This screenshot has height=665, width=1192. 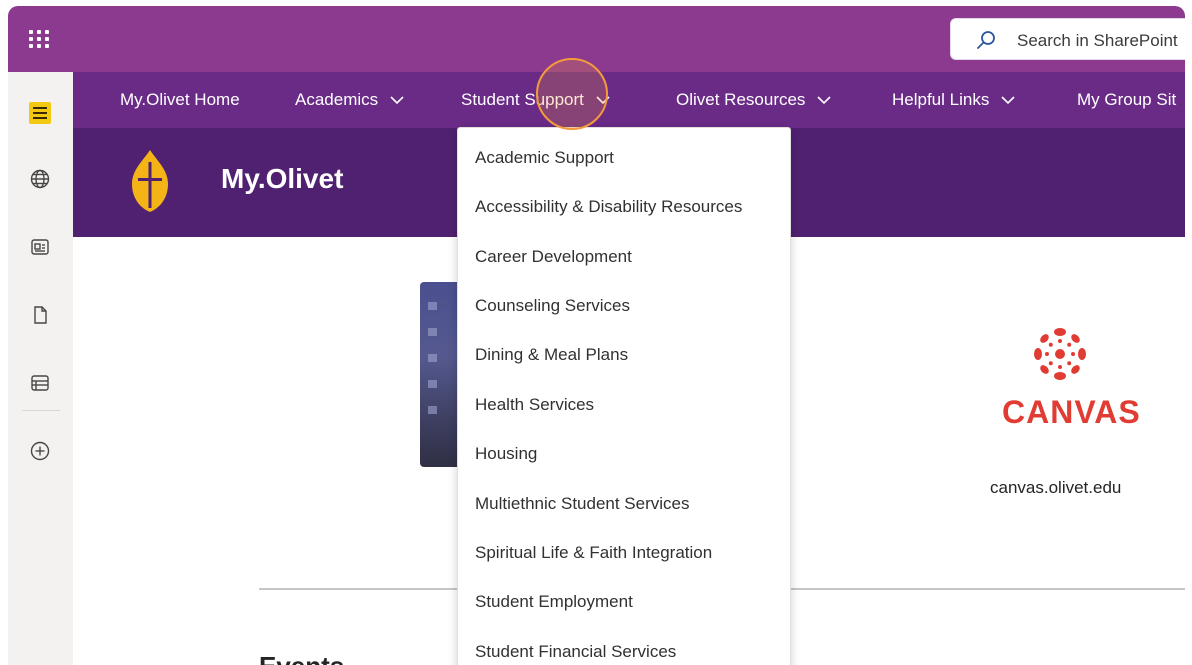 What do you see at coordinates (40, 179) in the screenshot?
I see `globe-icon` at bounding box center [40, 179].